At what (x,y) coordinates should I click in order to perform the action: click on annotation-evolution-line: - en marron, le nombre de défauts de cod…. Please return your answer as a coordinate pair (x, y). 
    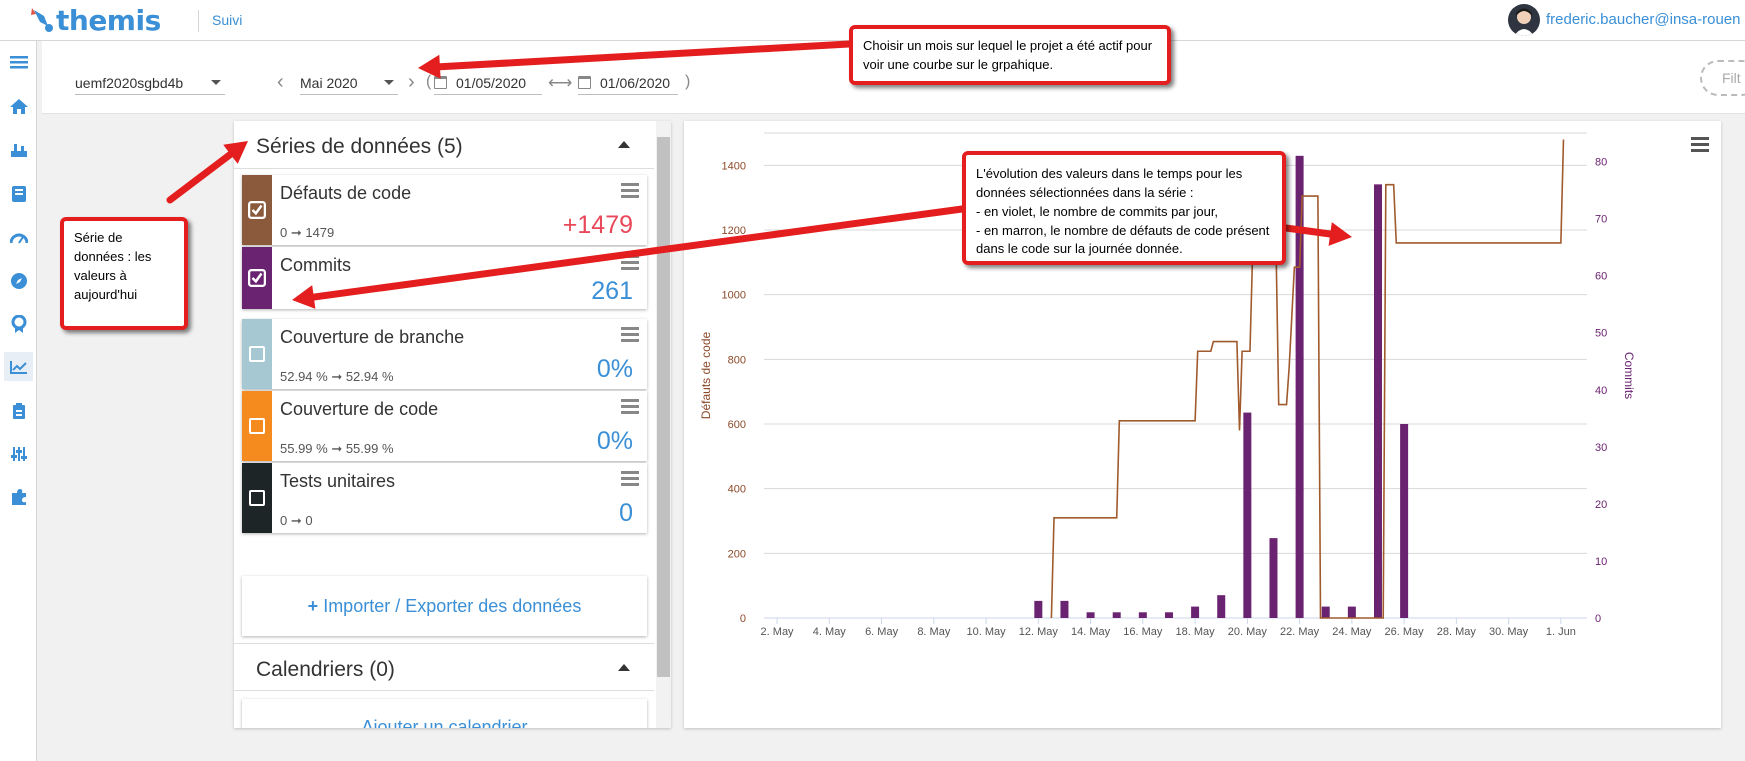
    Looking at the image, I should click on (1123, 239).